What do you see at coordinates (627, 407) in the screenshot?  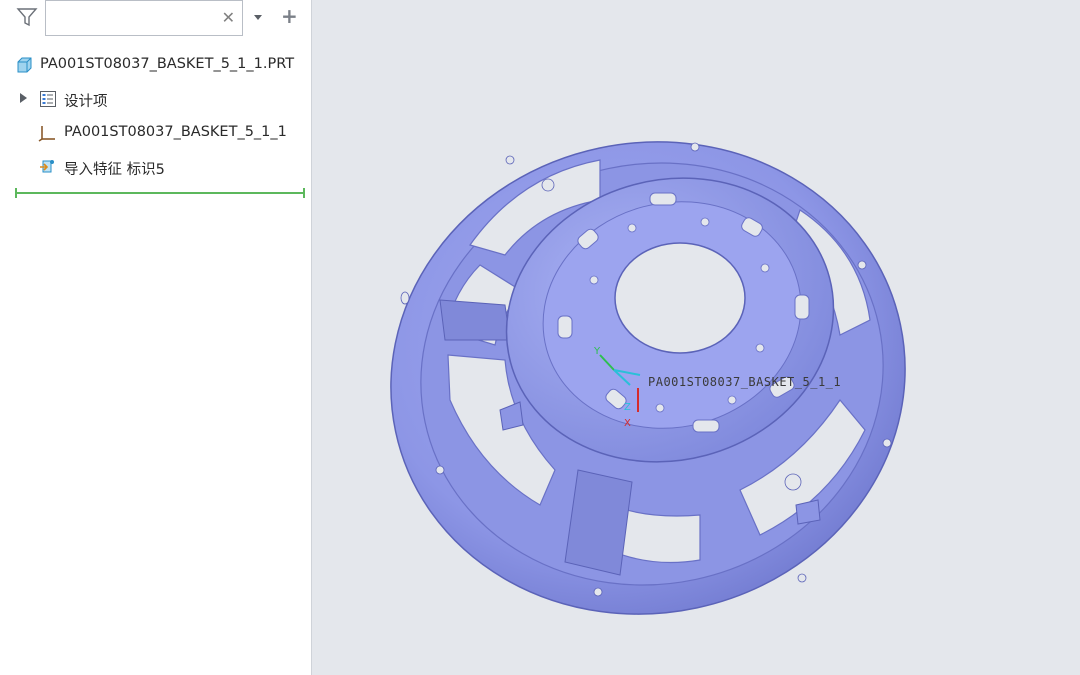 I see `axis-z-label: Z` at bounding box center [627, 407].